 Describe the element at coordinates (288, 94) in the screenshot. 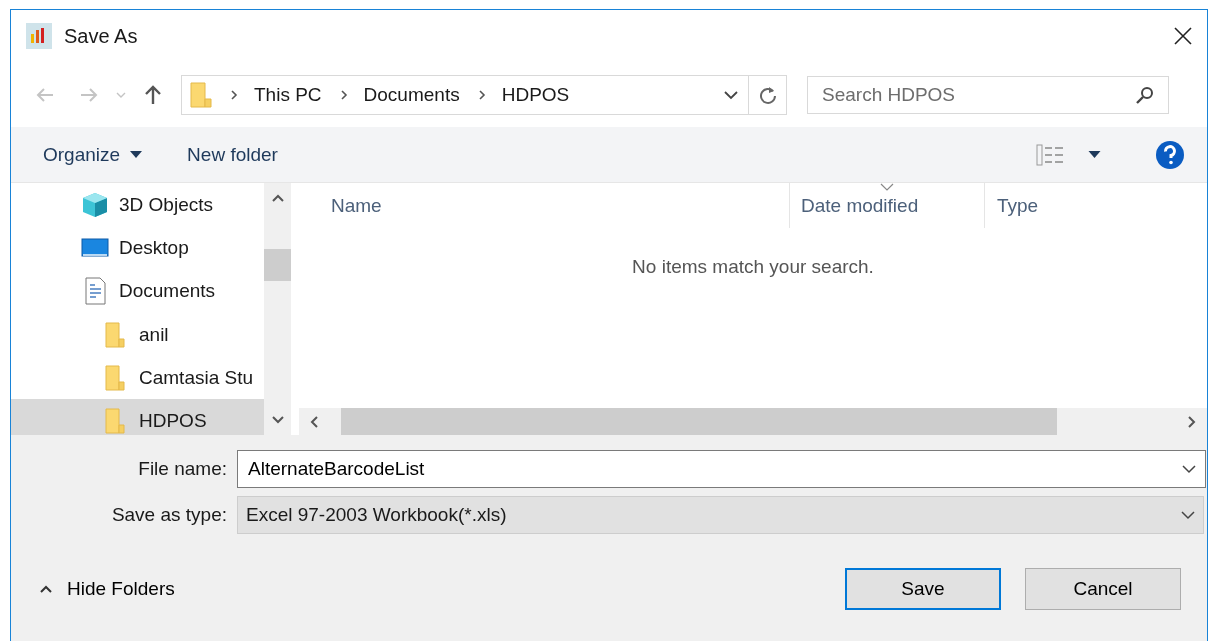

I see `breadcrumb: This PC` at that location.